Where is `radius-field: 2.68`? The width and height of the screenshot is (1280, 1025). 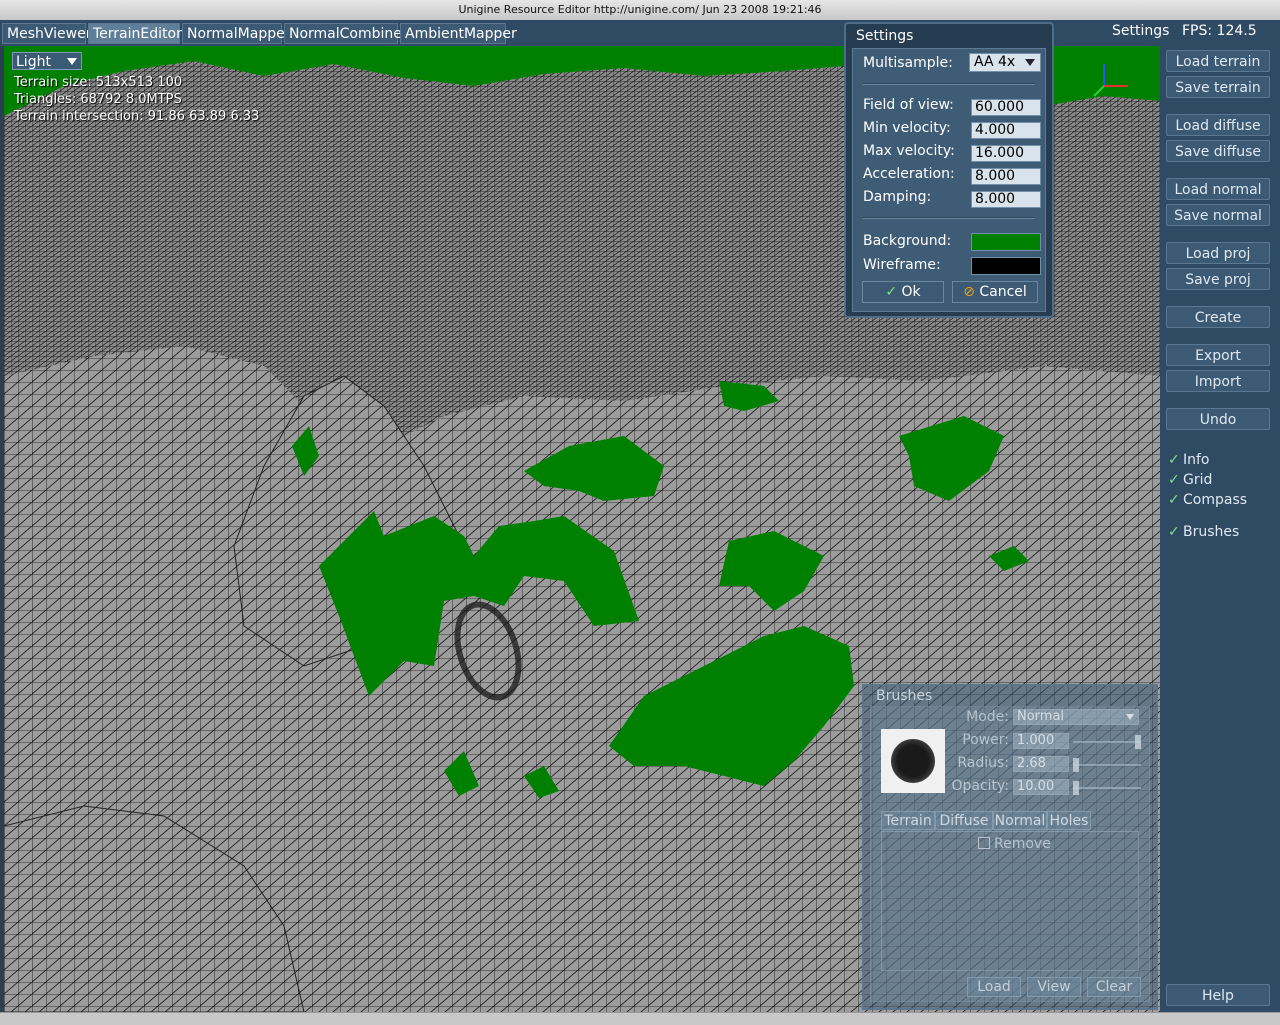
radius-field: 2.68 is located at coordinates (1041, 764).